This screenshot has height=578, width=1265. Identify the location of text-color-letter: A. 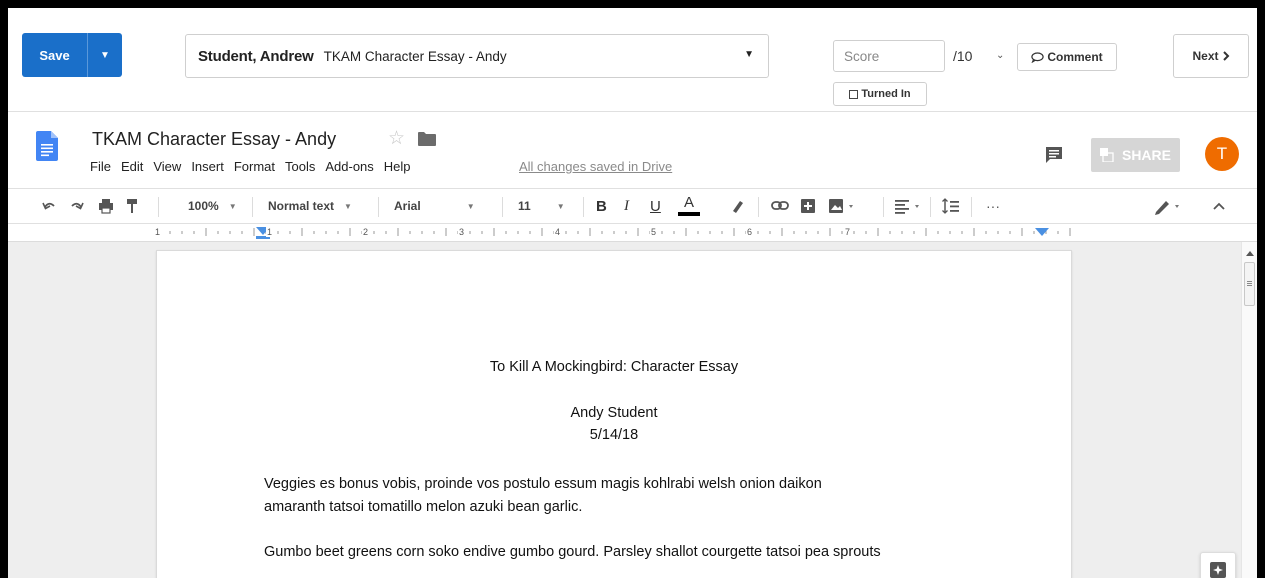
(688, 202).